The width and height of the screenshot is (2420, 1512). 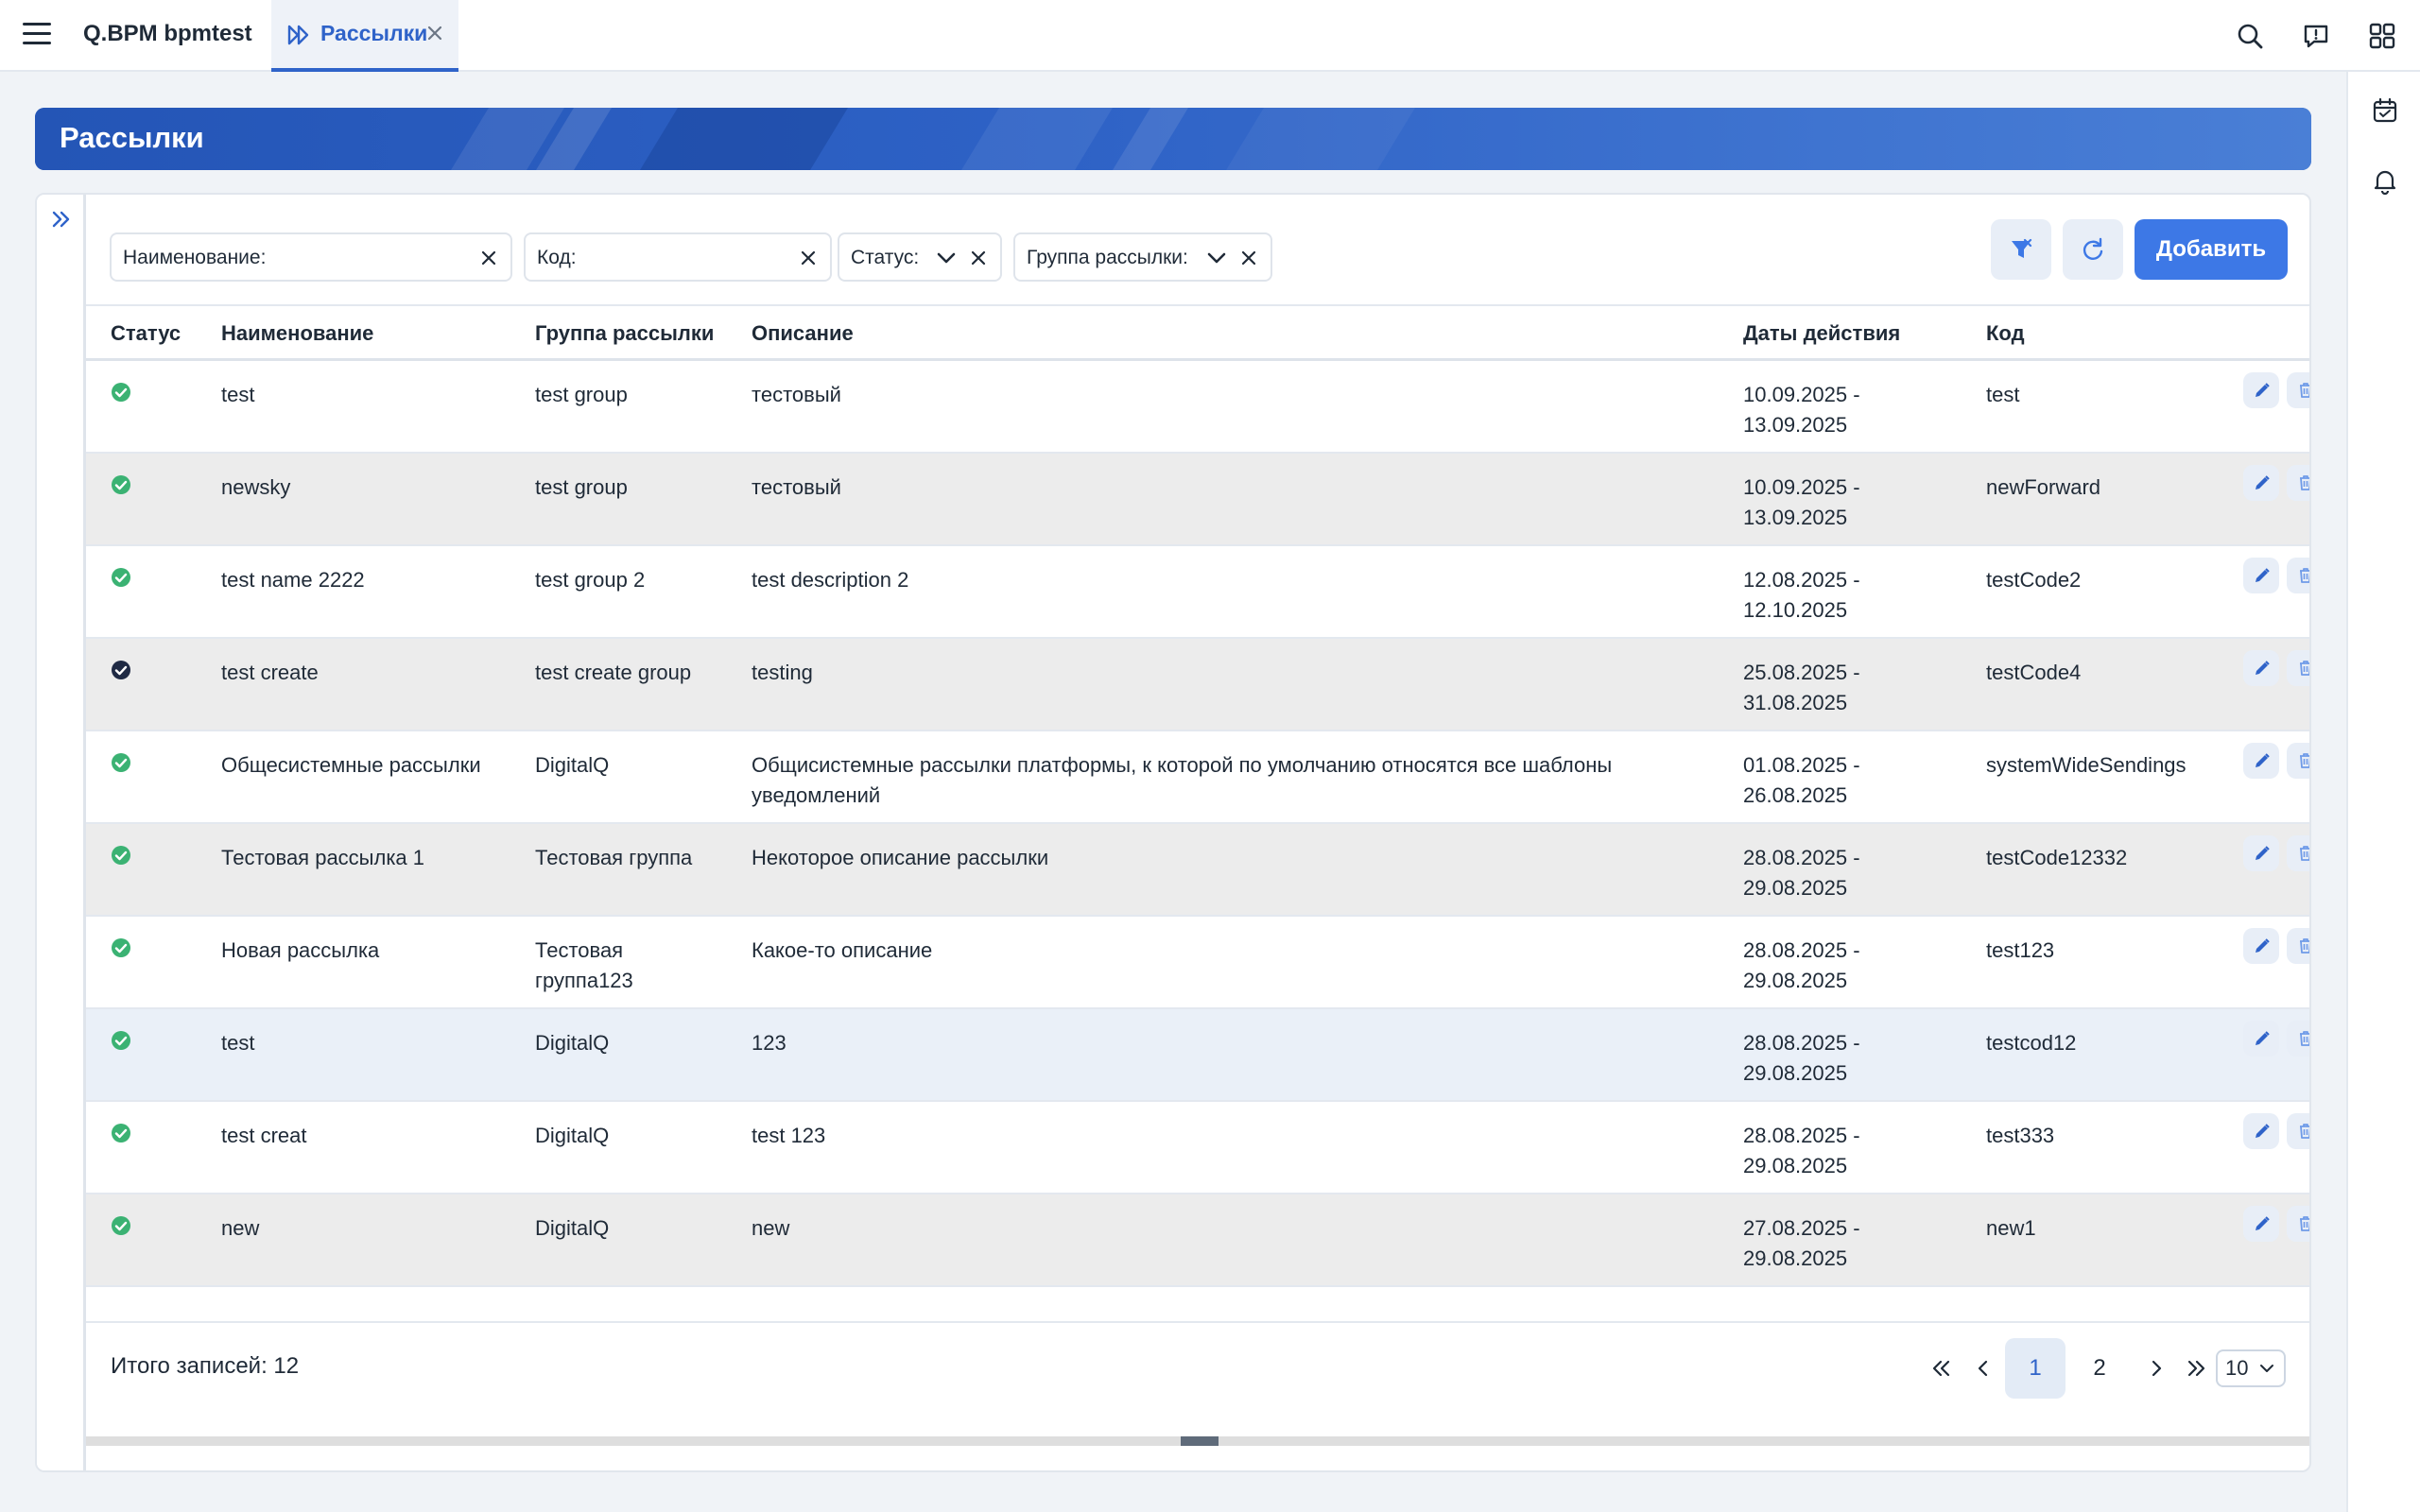 I want to click on column-header-status: Статус, so click(x=146, y=333).